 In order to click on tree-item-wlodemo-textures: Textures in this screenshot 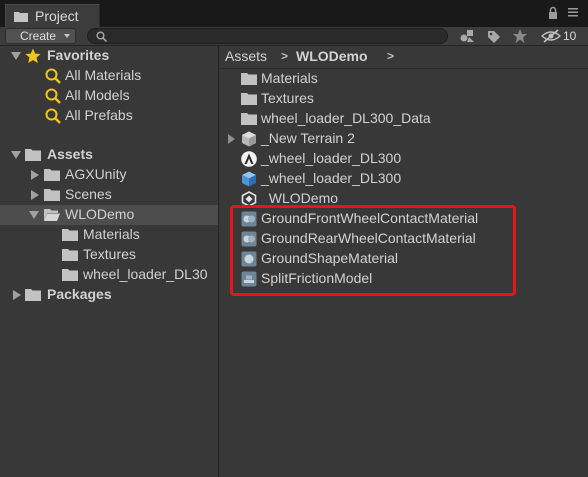, I will do `click(109, 255)`.